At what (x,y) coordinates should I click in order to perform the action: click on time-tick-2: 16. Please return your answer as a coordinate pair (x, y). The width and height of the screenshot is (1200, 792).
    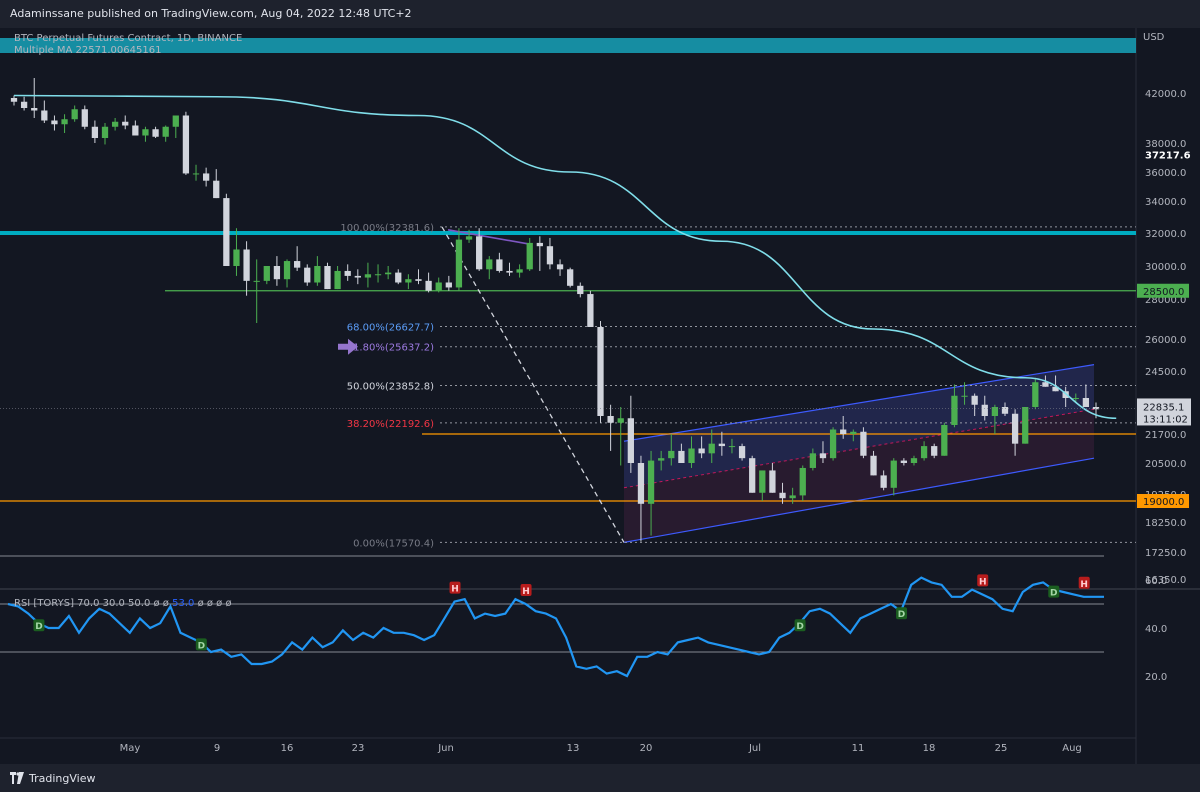
    Looking at the image, I should click on (287, 748).